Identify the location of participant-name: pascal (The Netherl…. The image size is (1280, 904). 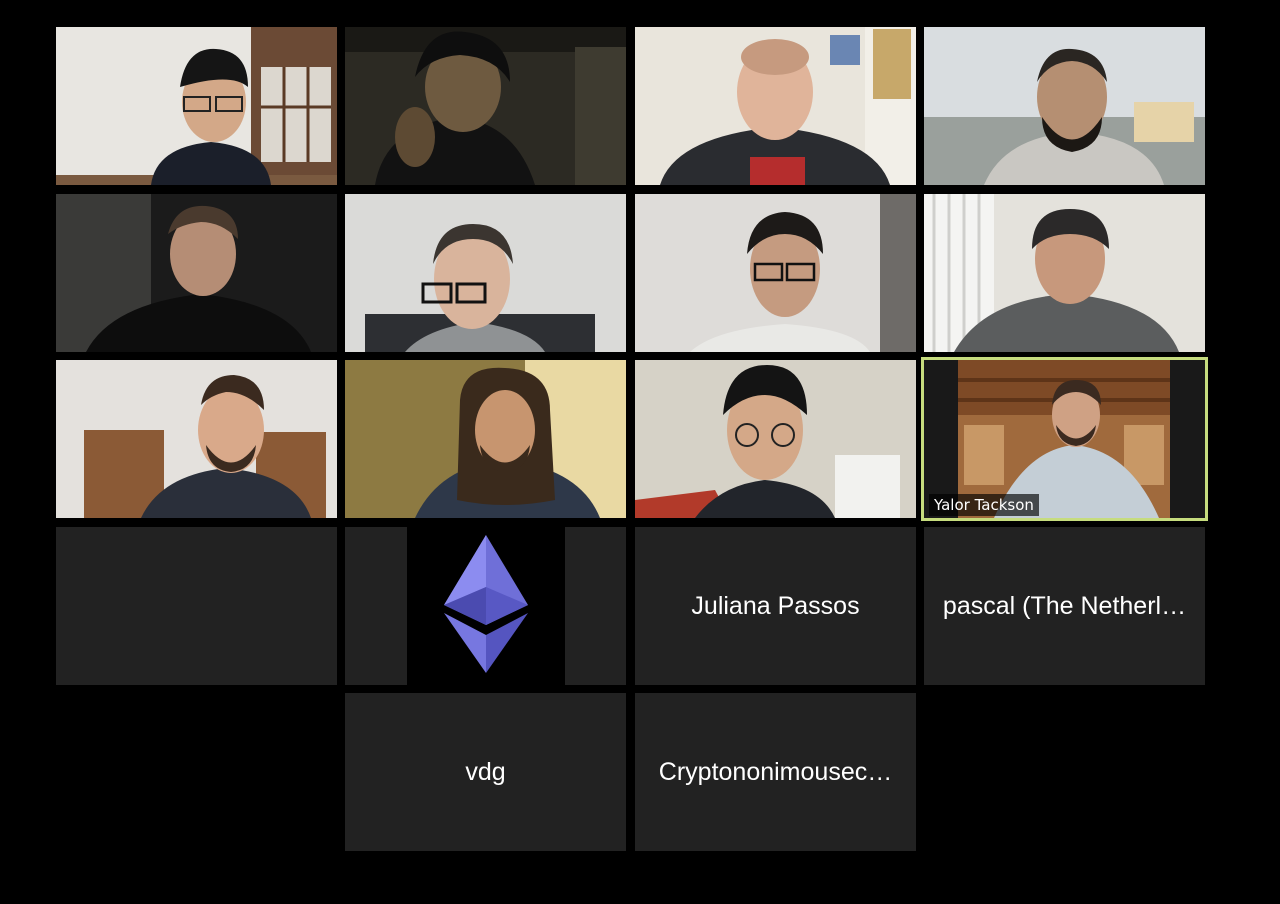
(1064, 605).